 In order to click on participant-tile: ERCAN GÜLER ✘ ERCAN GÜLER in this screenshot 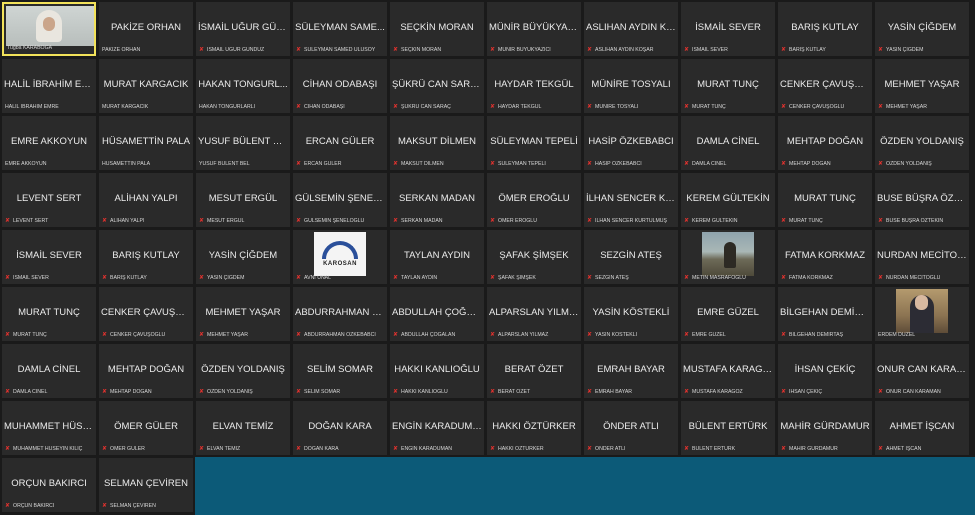, I will do `click(340, 143)`.